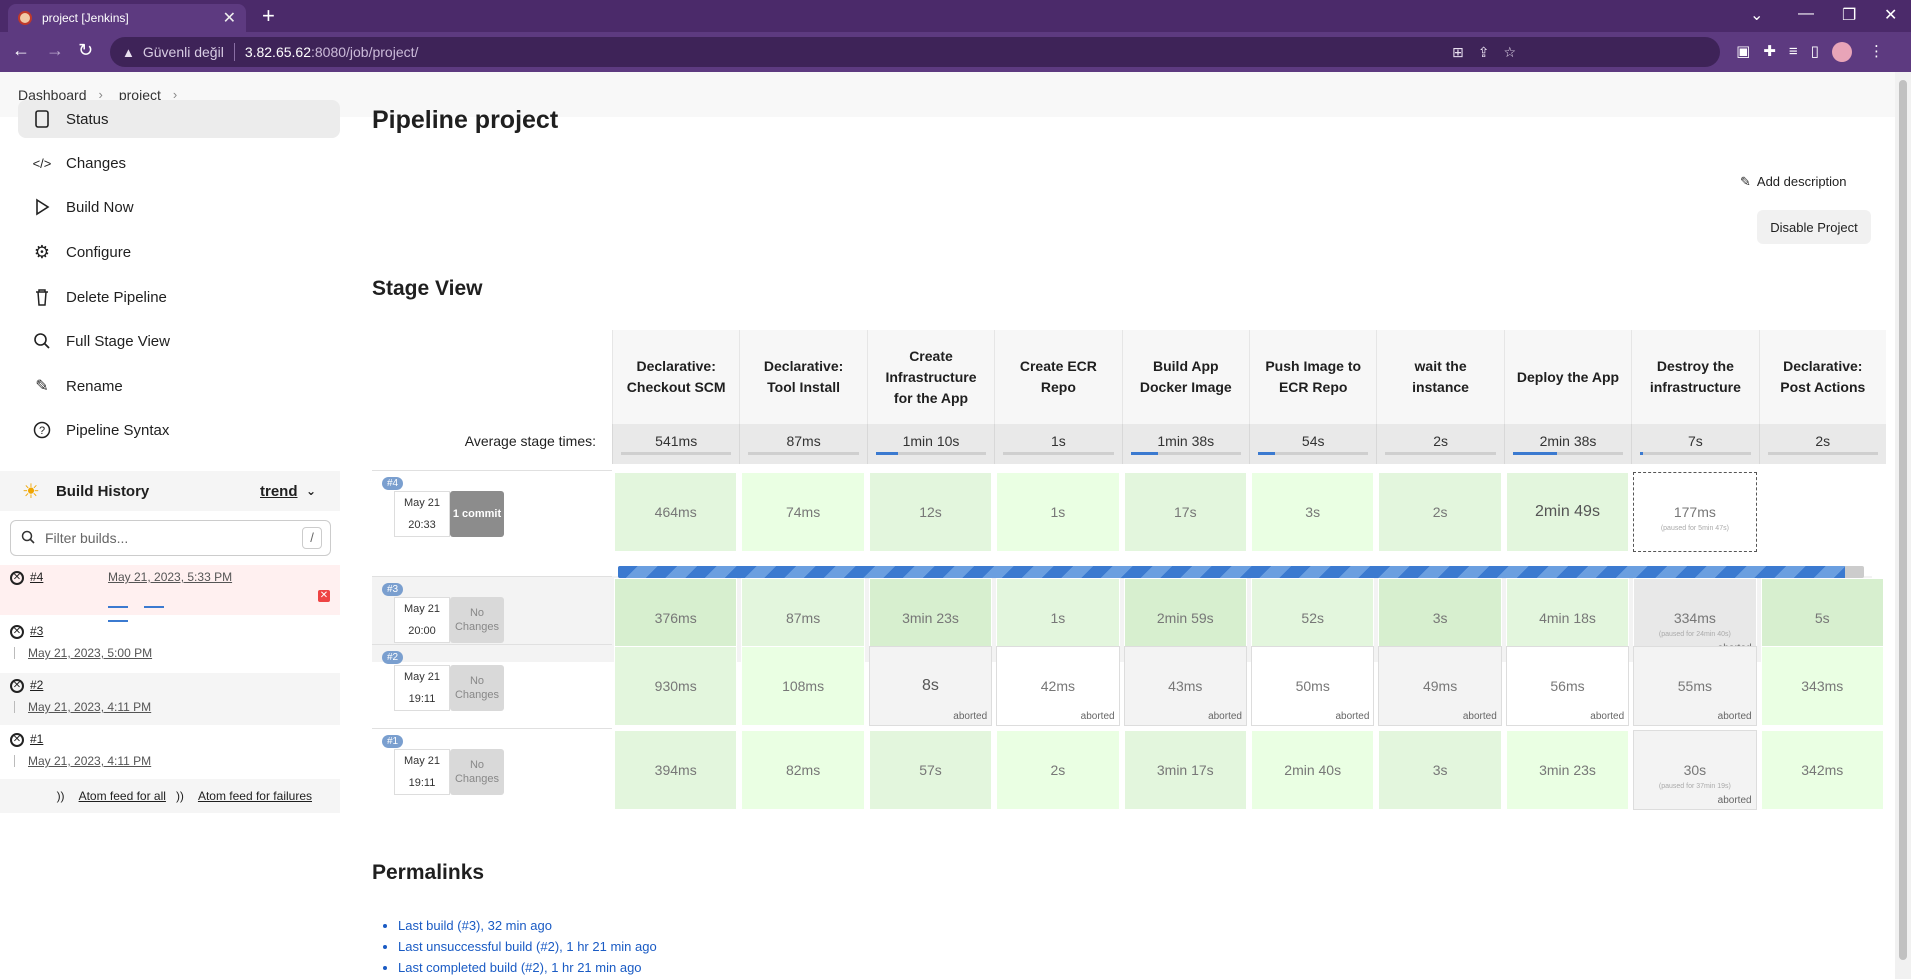 This screenshot has height=979, width=1911. I want to click on sidebar-item-label: Rename, so click(94, 386).